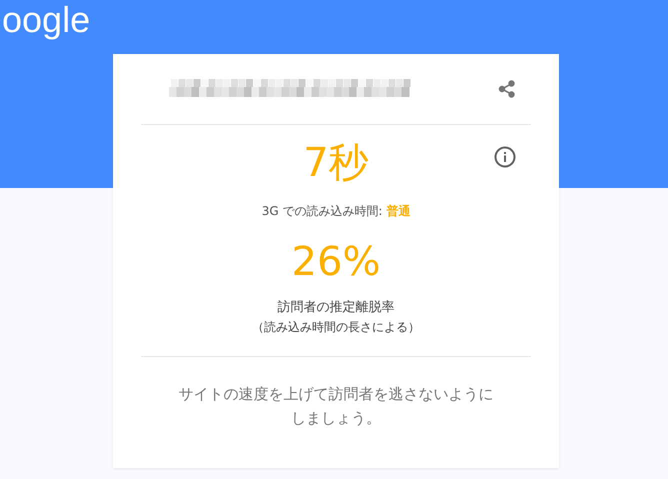 The height and width of the screenshot is (479, 668). What do you see at coordinates (336, 394) in the screenshot?
I see `advice-text: サイトの速度を上げて訪問者を逃さないように` at bounding box center [336, 394].